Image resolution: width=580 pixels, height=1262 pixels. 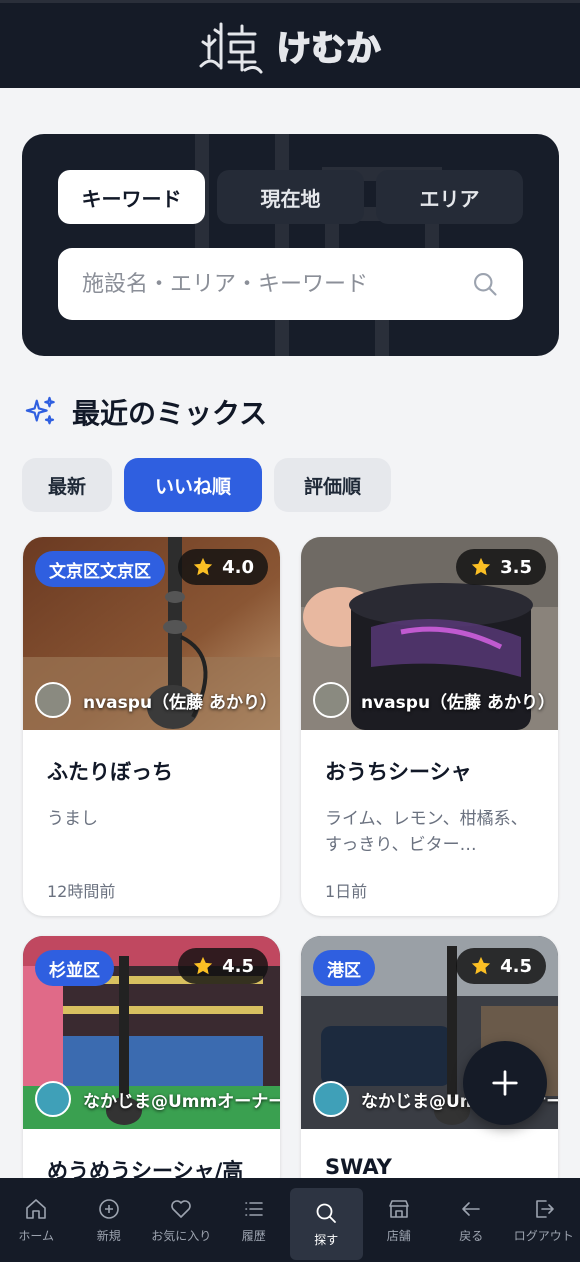 I want to click on nav-label: 店舗, so click(x=398, y=1235).